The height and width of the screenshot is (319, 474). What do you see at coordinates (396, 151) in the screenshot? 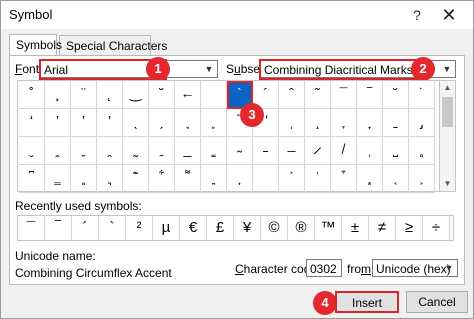
I see `symbol-cell: ̺` at bounding box center [396, 151].